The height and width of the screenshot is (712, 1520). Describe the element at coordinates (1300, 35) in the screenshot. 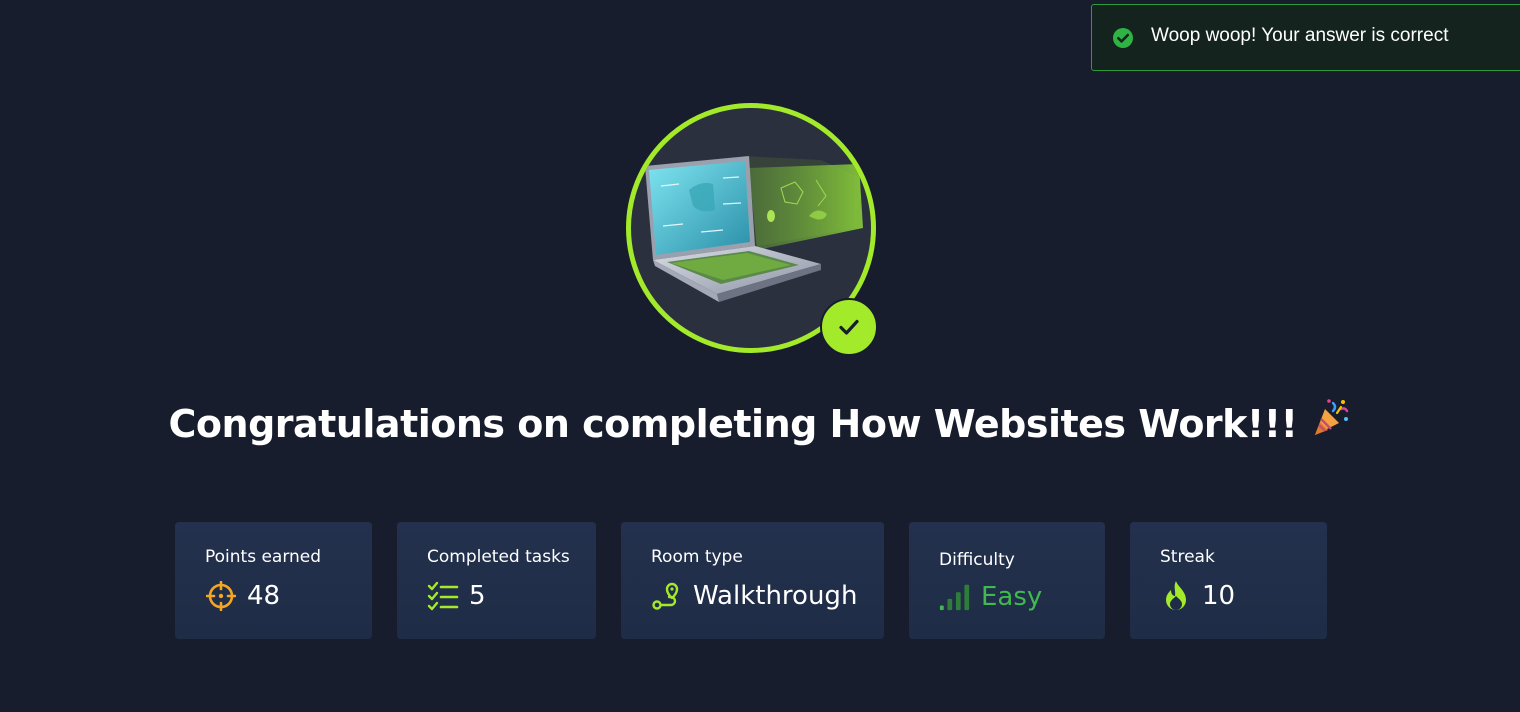

I see `toast-message: Woop woop! Your answer is correct` at that location.